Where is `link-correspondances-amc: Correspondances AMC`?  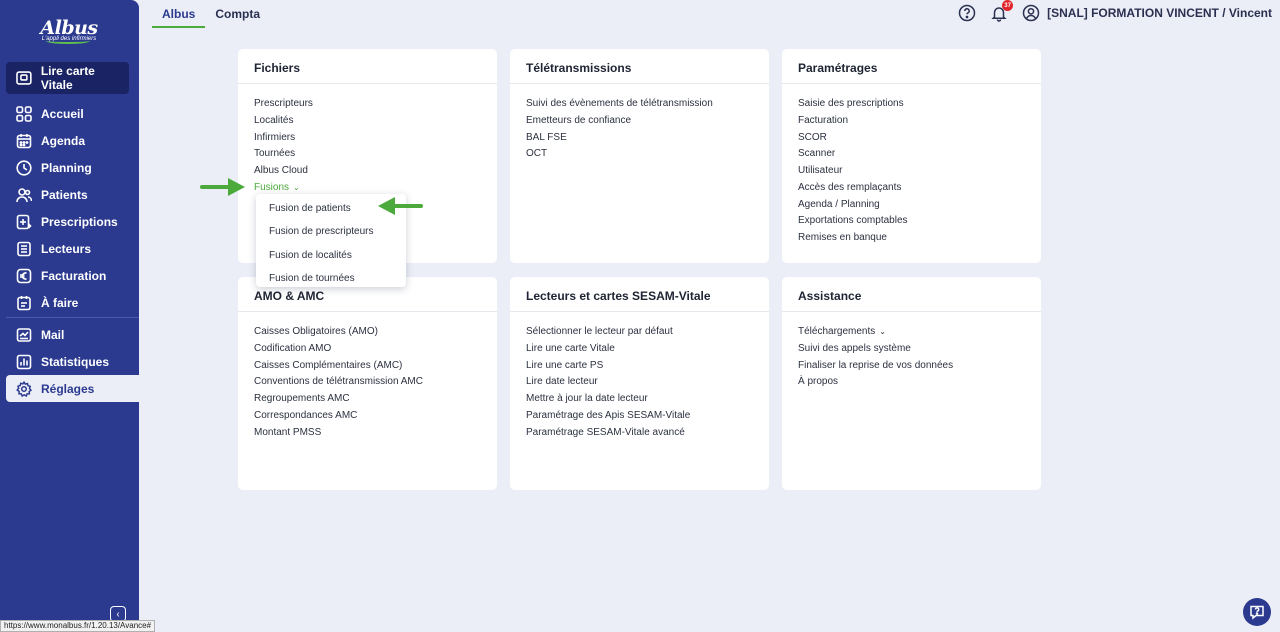 link-correspondances-amc: Correspondances AMC is located at coordinates (367, 416).